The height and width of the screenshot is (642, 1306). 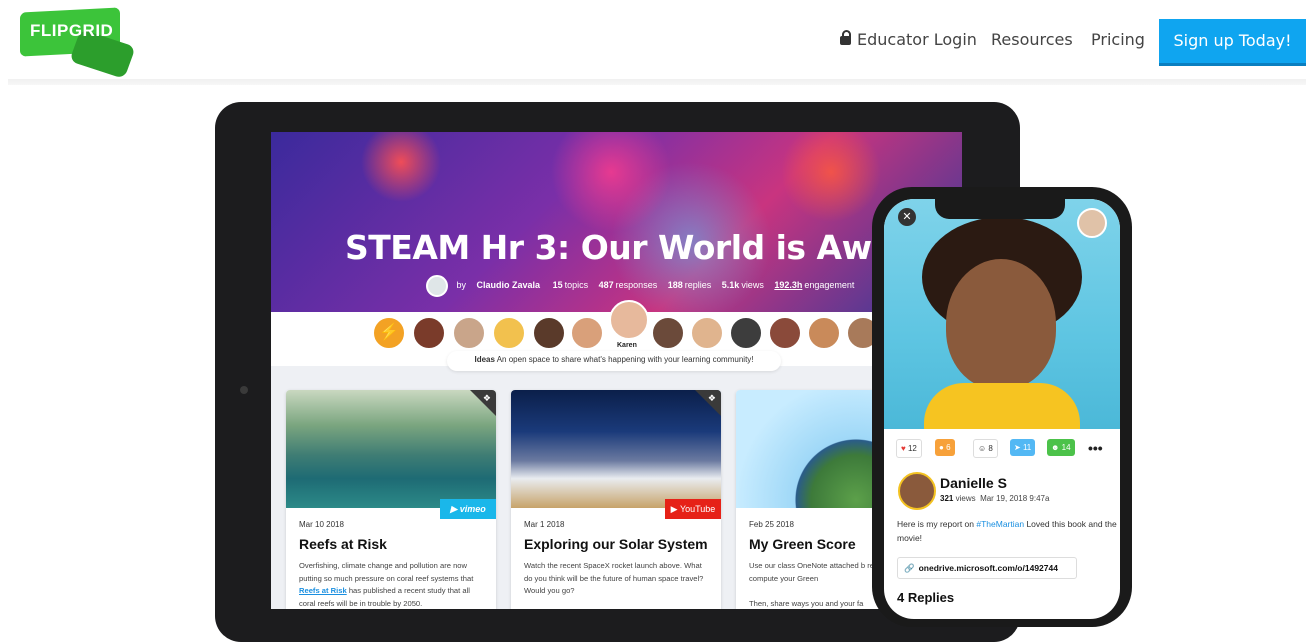 I want to click on ideas-label: Ideas, so click(x=484, y=359).